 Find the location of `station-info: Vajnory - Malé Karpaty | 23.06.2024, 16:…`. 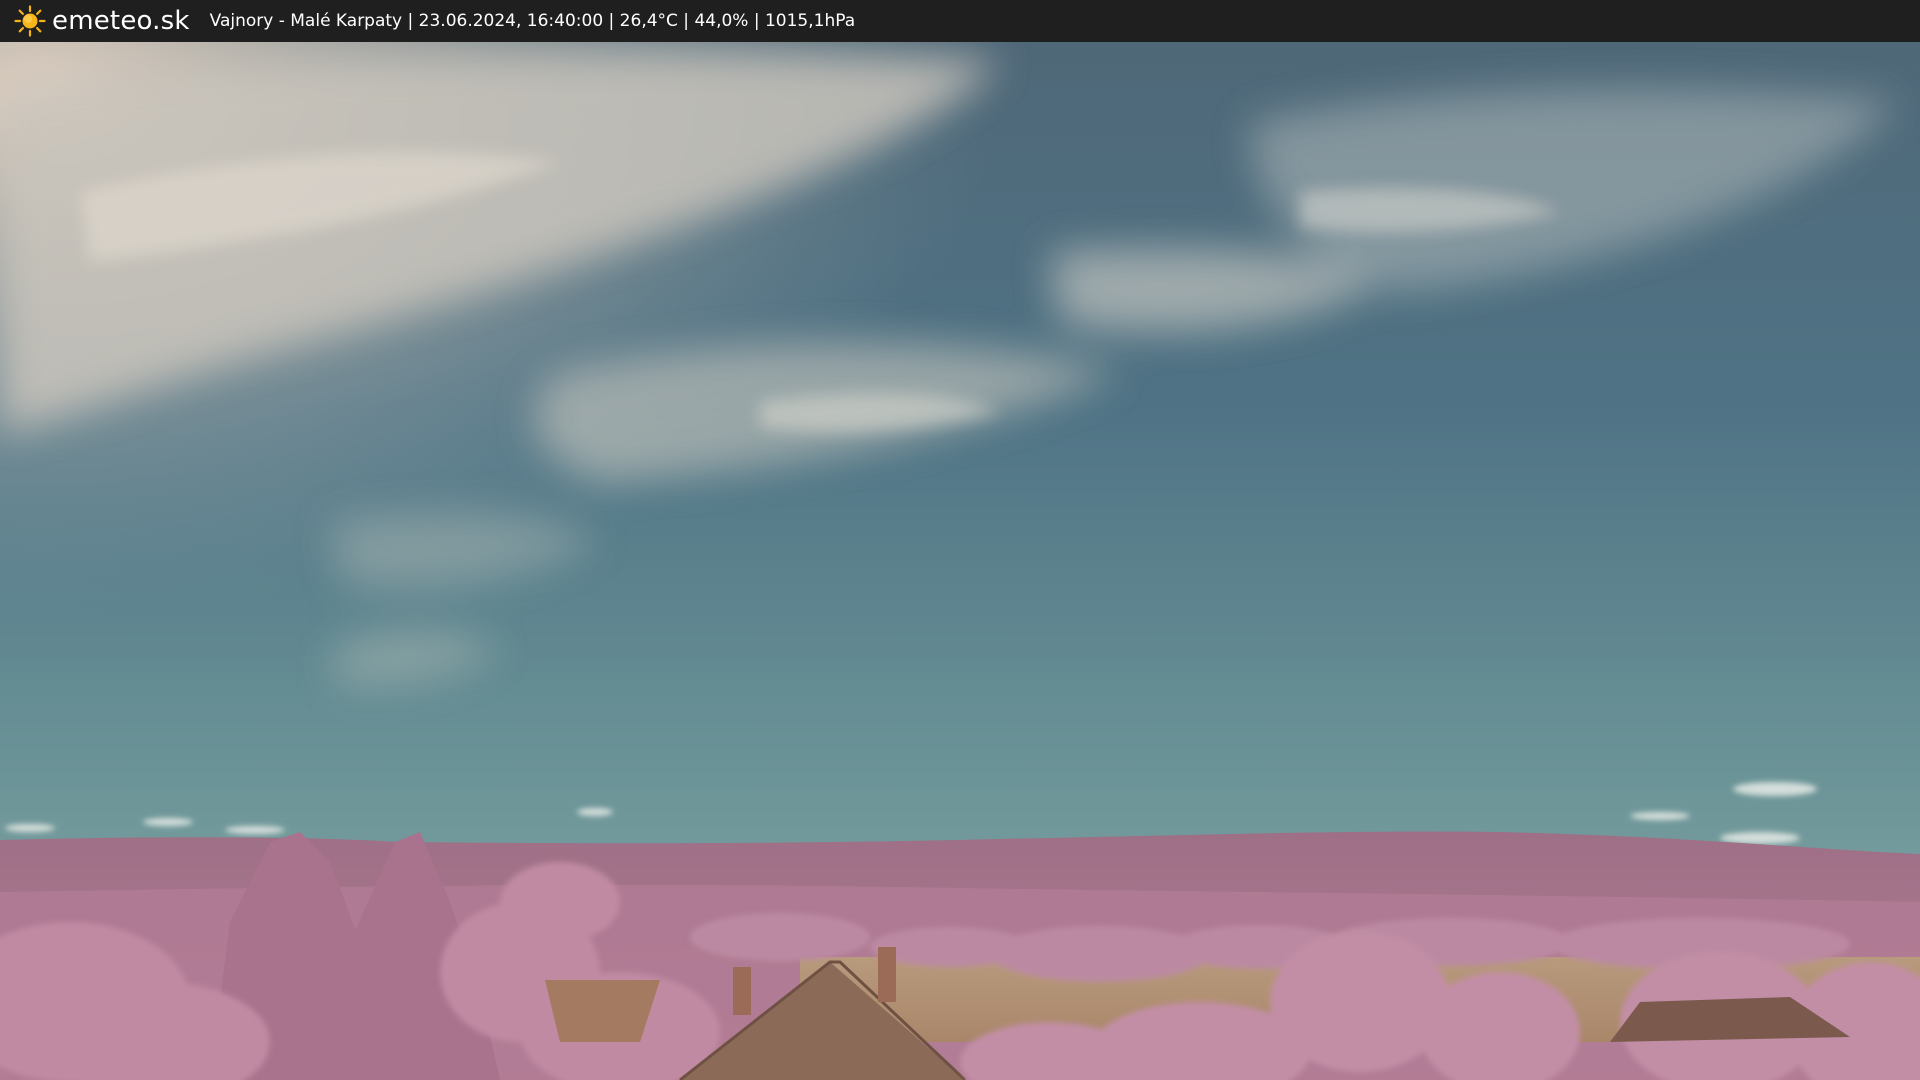

station-info: Vajnory - Malé Karpaty | 23.06.2024, 16:… is located at coordinates (532, 21).